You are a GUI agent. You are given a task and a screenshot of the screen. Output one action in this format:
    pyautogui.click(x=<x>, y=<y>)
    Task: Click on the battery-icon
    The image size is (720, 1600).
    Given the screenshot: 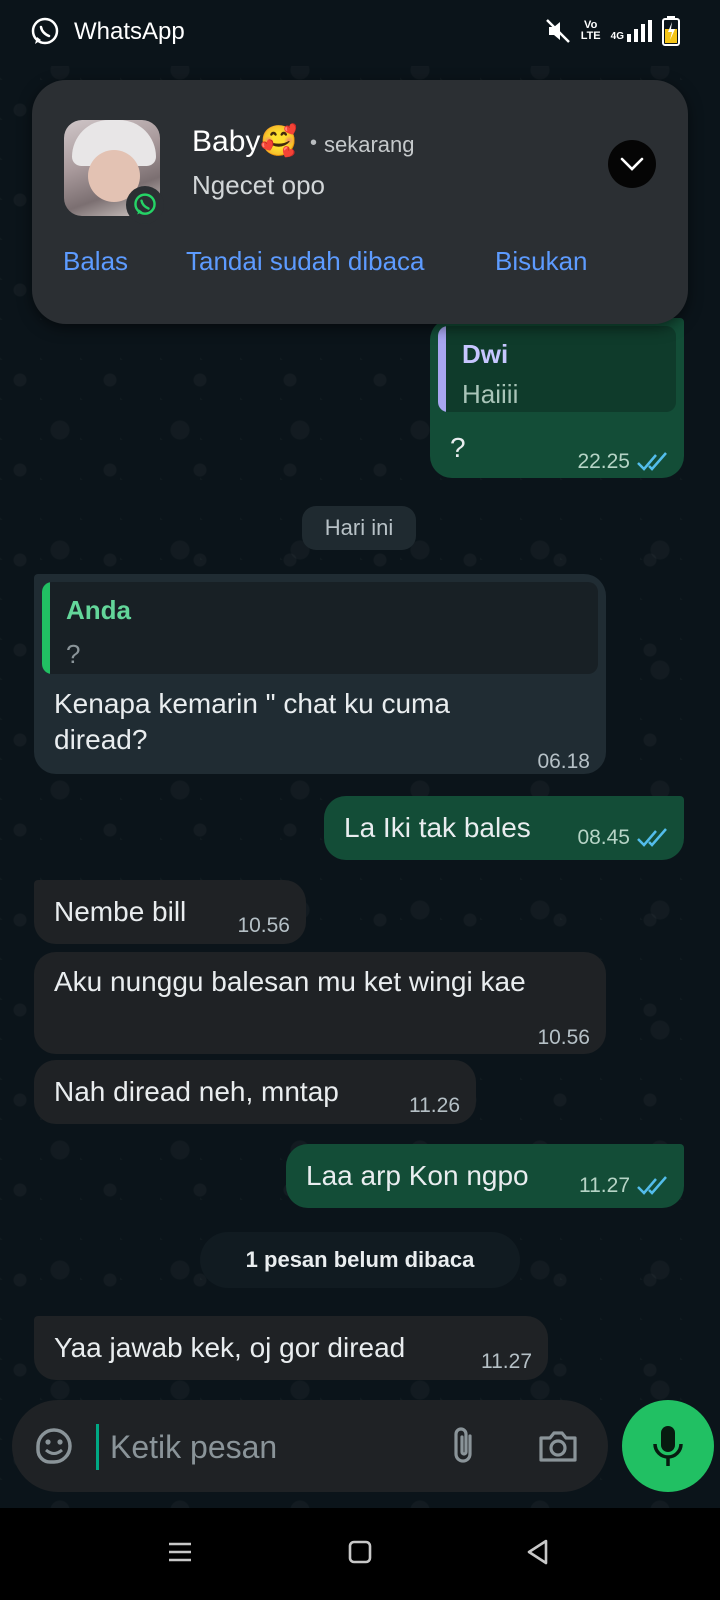 What is the action you would take?
    pyautogui.click(x=671, y=31)
    